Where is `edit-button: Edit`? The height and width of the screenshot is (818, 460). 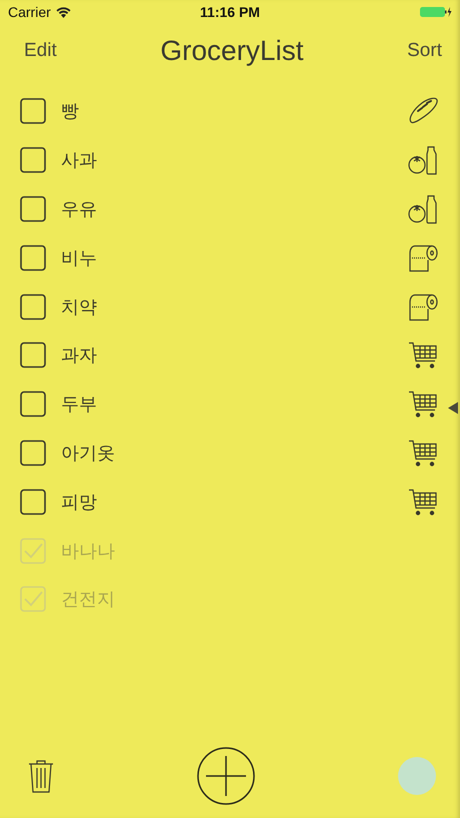
edit-button: Edit is located at coordinates (40, 51).